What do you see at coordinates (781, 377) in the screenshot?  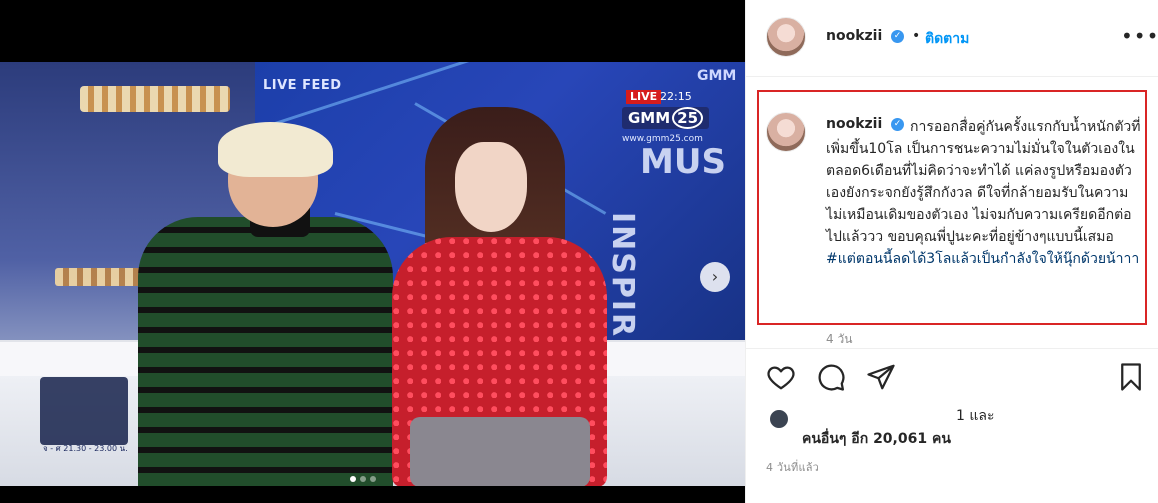 I see `heart-icon` at bounding box center [781, 377].